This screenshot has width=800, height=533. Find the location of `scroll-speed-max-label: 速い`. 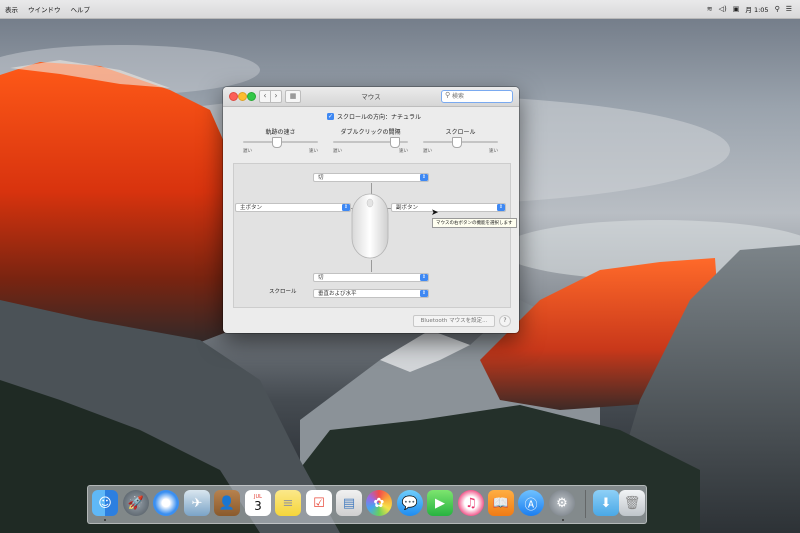

scroll-speed-max-label: 速い is located at coordinates (493, 151).